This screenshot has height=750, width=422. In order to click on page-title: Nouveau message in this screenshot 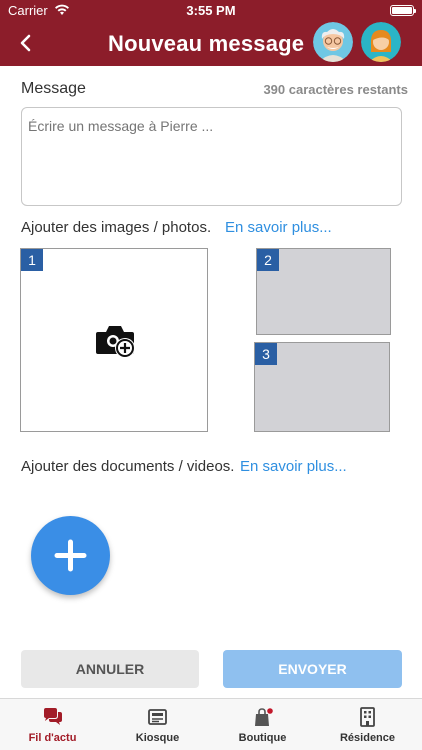, I will do `click(206, 43)`.